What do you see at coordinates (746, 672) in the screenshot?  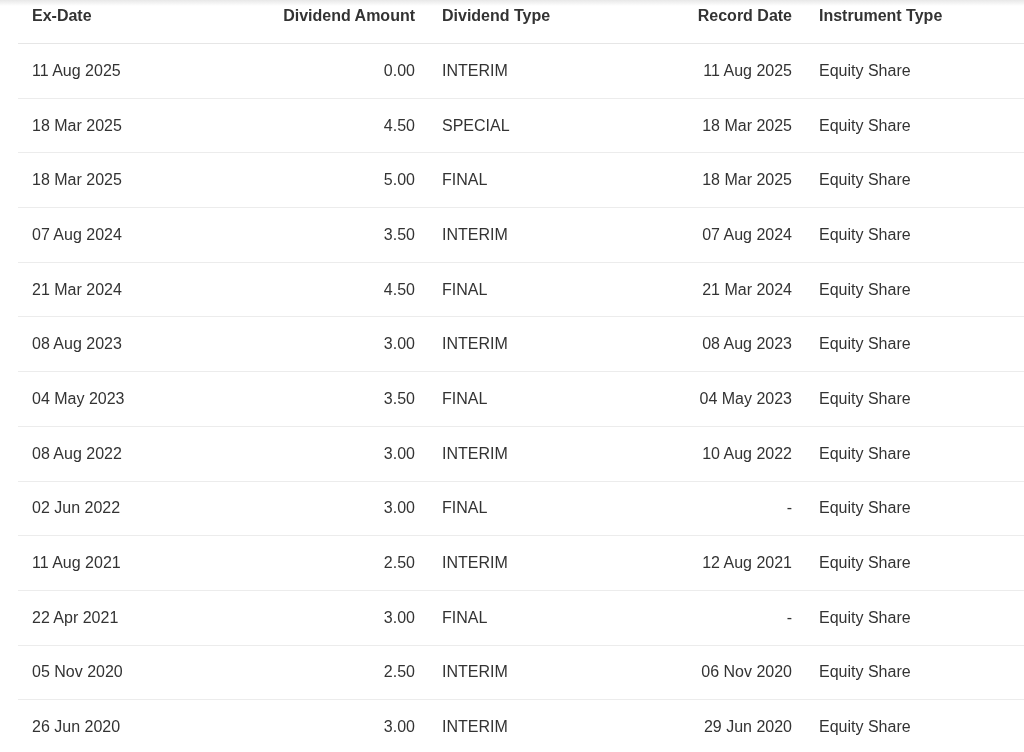 I see `table-cell: 06 Nov 2020` at bounding box center [746, 672].